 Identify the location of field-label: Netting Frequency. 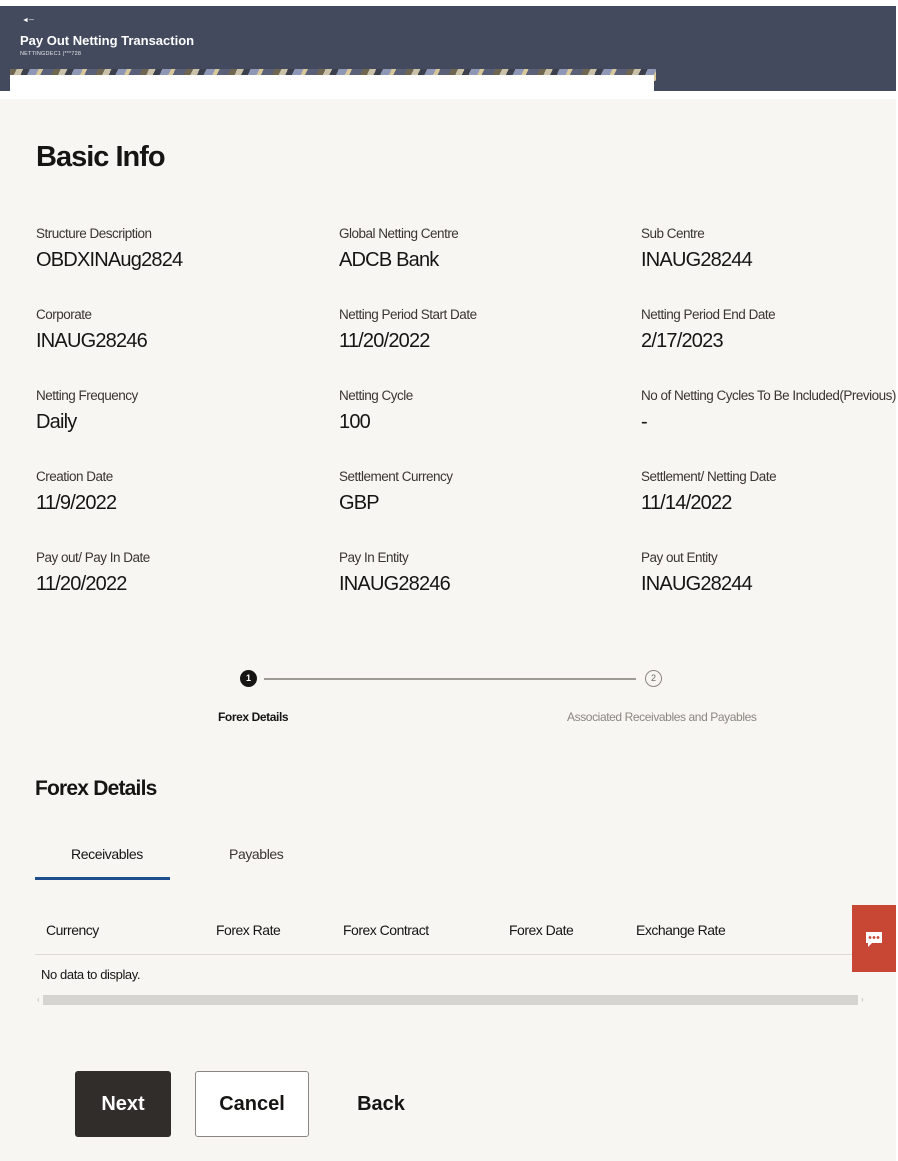
(87, 395).